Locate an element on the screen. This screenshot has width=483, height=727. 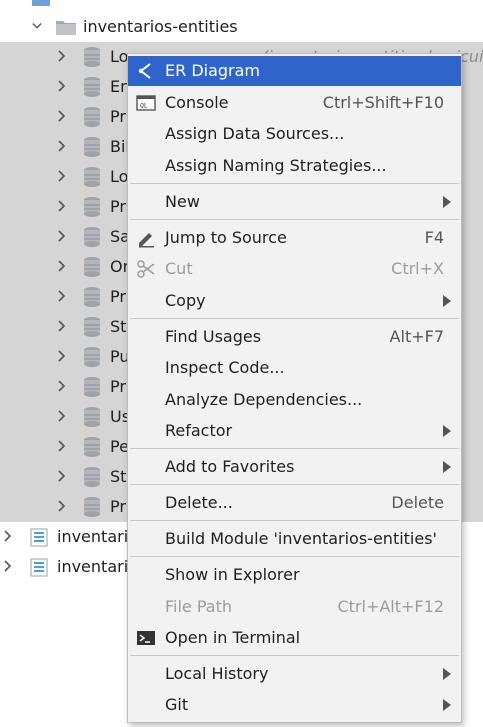
menu-item-find-usages: Find Usages Alt+F7 is located at coordinates (294, 337).